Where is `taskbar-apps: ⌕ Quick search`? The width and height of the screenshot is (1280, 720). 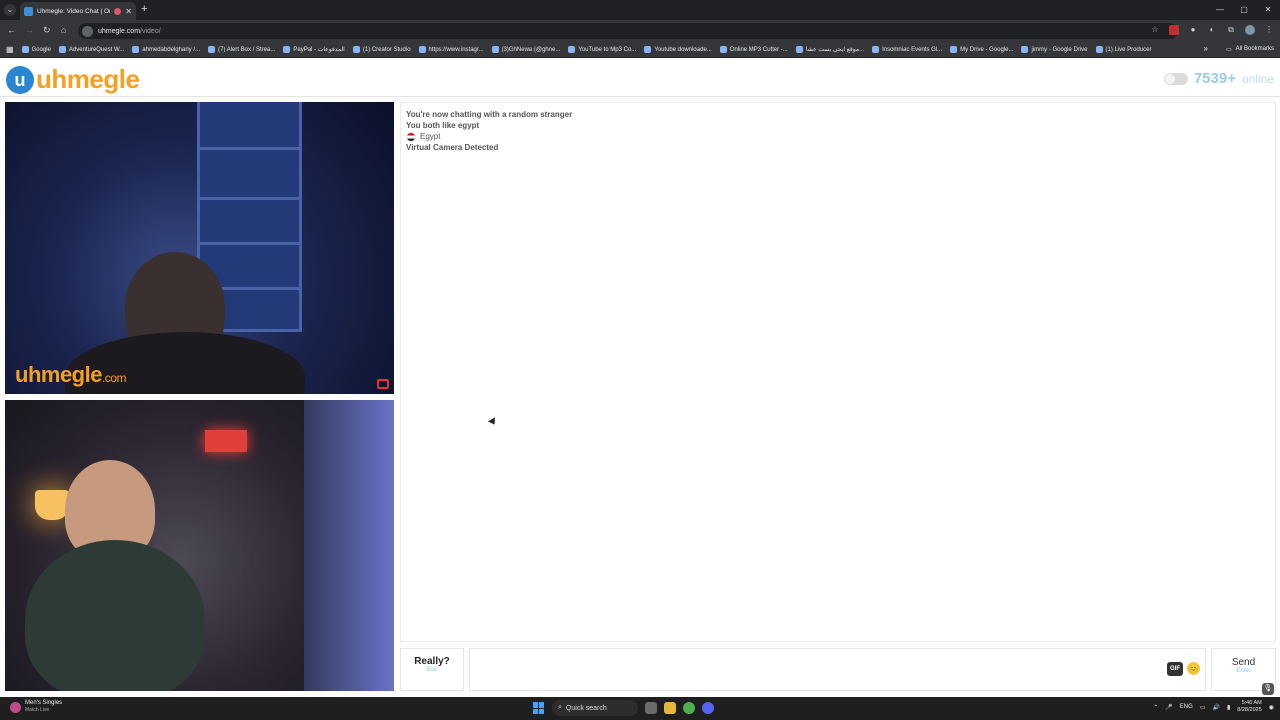 taskbar-apps: ⌕ Quick search is located at coordinates (623, 708).